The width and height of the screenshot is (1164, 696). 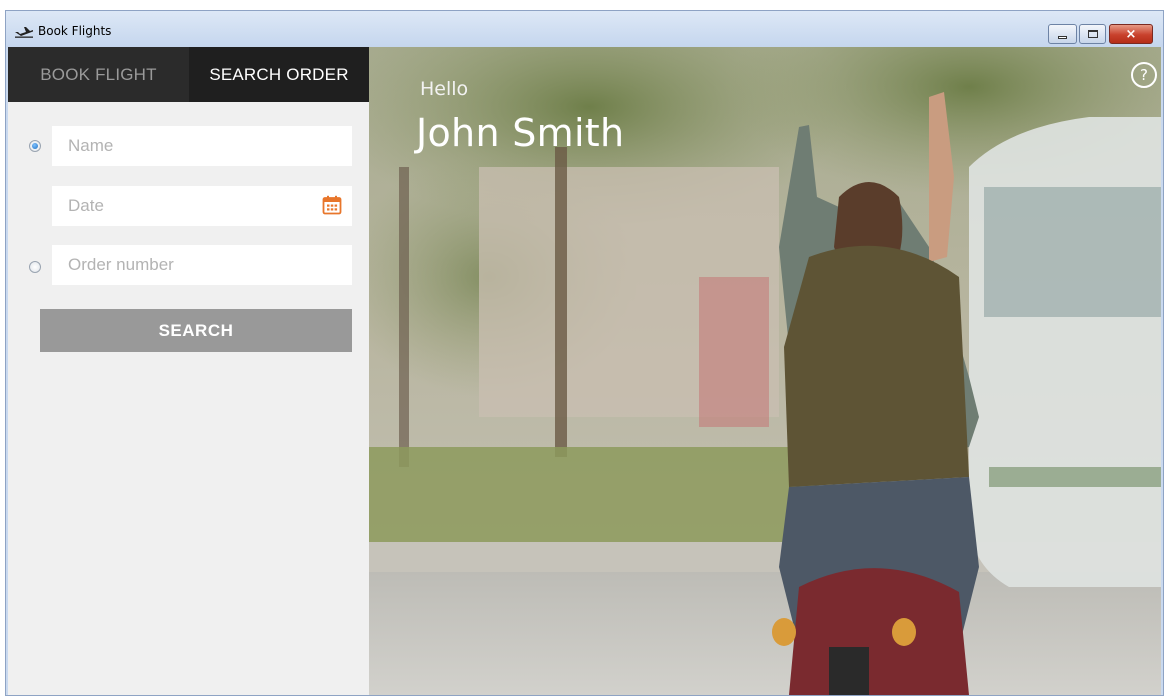 What do you see at coordinates (202, 206) in the screenshot?
I see `date-field` at bounding box center [202, 206].